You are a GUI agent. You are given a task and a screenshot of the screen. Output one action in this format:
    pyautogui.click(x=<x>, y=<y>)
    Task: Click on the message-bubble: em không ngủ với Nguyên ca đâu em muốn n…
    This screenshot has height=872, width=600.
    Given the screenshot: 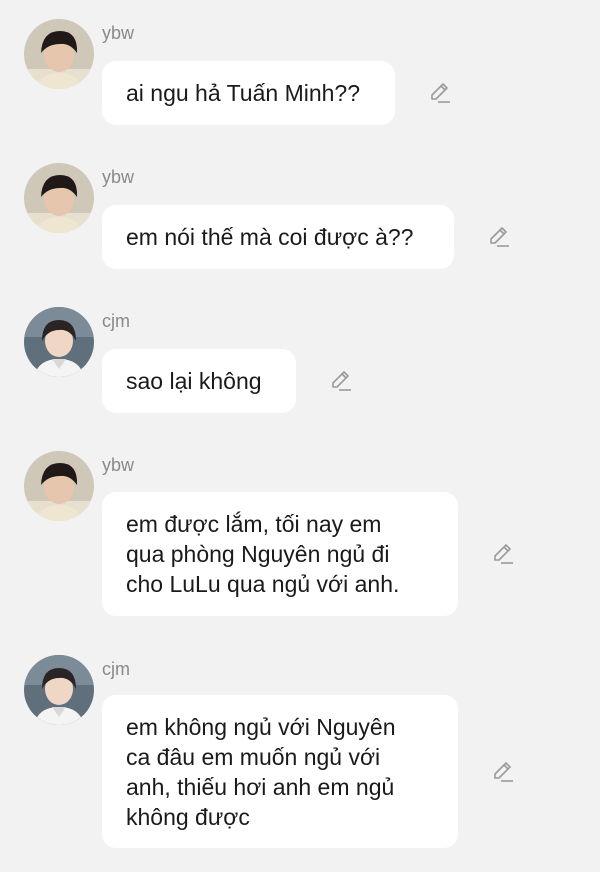 What is the action you would take?
    pyautogui.click(x=280, y=771)
    